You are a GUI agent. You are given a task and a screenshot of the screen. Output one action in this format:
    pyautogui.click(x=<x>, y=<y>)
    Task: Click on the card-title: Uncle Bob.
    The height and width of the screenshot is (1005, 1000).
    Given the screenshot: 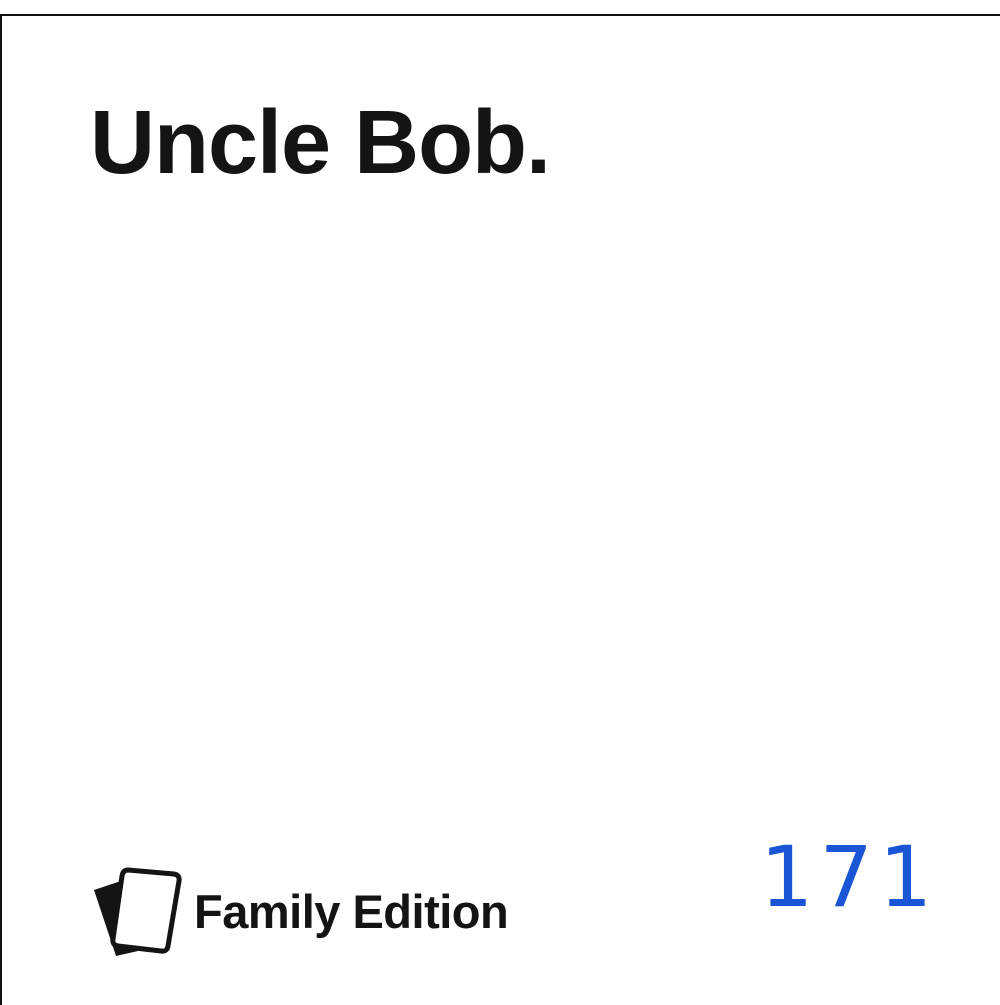 What is the action you would take?
    pyautogui.click(x=320, y=143)
    